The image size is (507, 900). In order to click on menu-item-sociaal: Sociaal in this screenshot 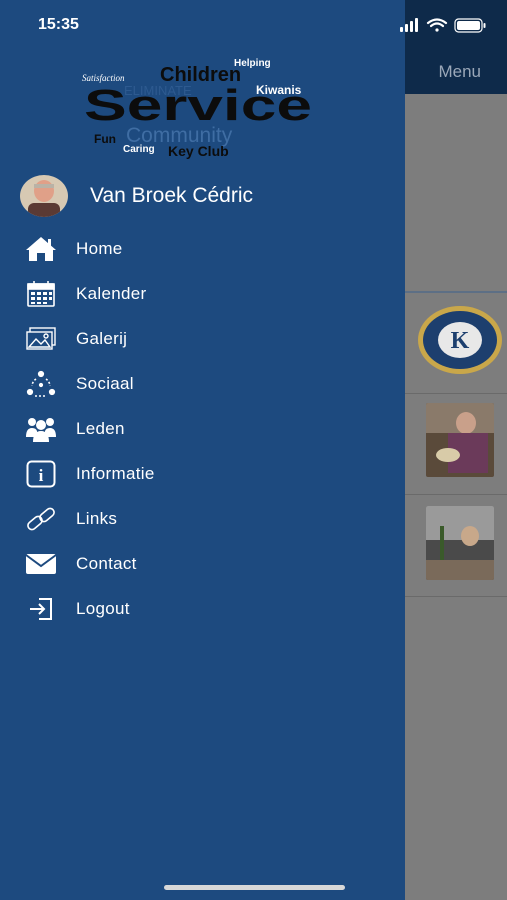, I will do `click(202, 383)`.